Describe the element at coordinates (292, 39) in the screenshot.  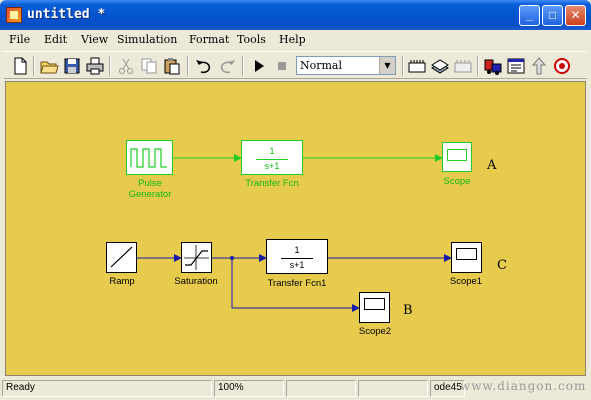
I see `menu-help: Help` at that location.